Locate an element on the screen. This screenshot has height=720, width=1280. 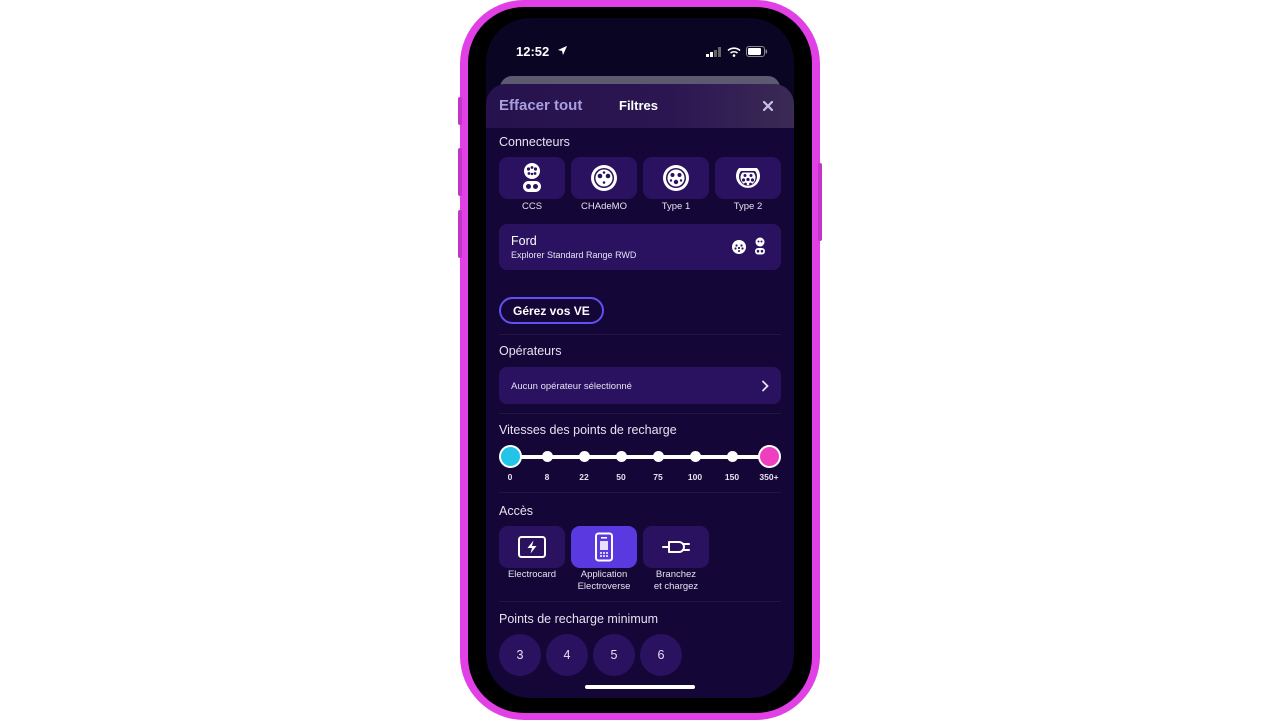
access-label-plug-charge: Branchez et chargez is located at coordinates (676, 581).